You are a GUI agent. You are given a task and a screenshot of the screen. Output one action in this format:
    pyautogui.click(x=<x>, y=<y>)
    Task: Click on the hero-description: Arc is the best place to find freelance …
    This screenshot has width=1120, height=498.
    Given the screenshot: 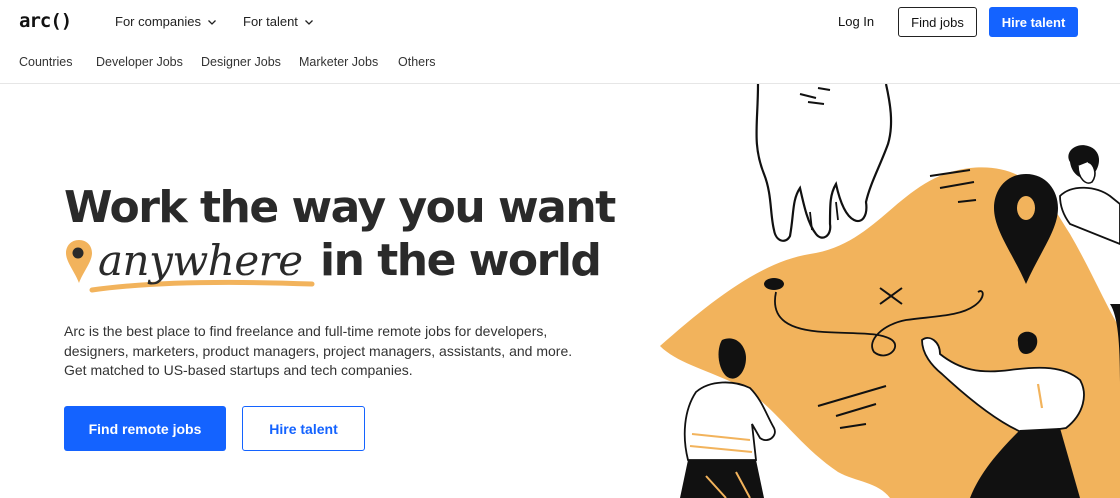 What is the action you would take?
    pyautogui.click(x=318, y=350)
    